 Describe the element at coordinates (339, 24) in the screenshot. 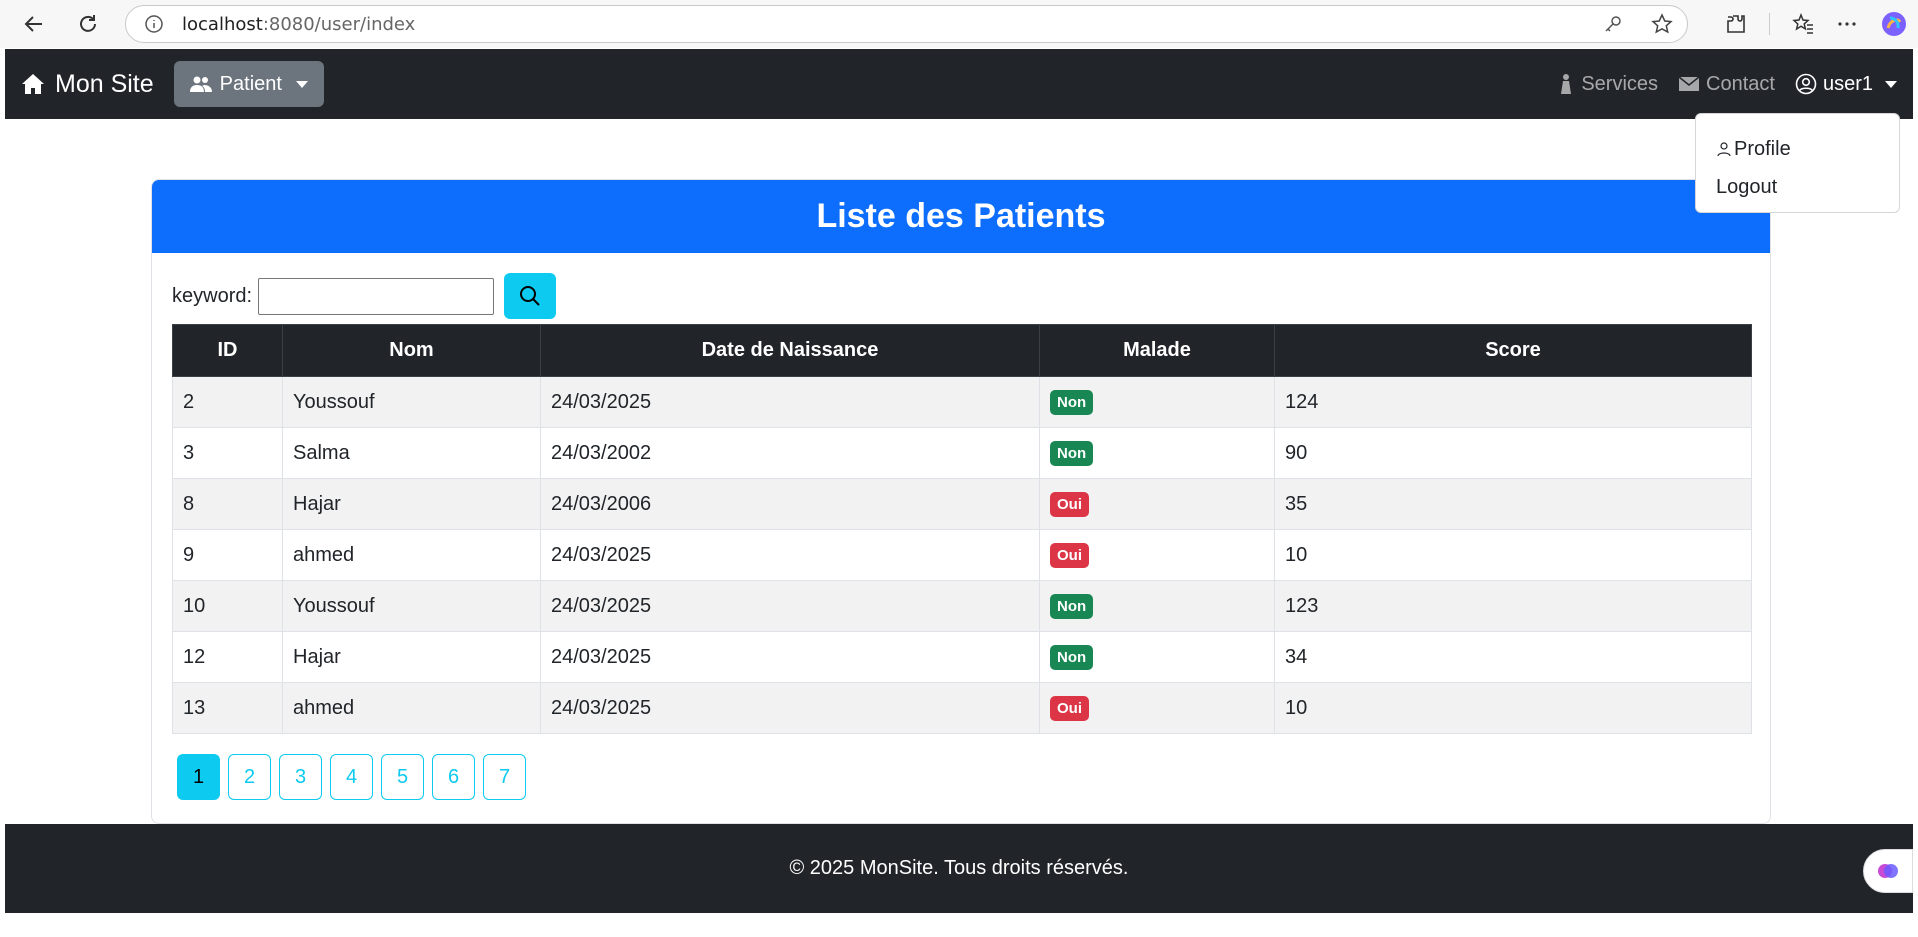

I see `url-path: :8080/user/index` at that location.